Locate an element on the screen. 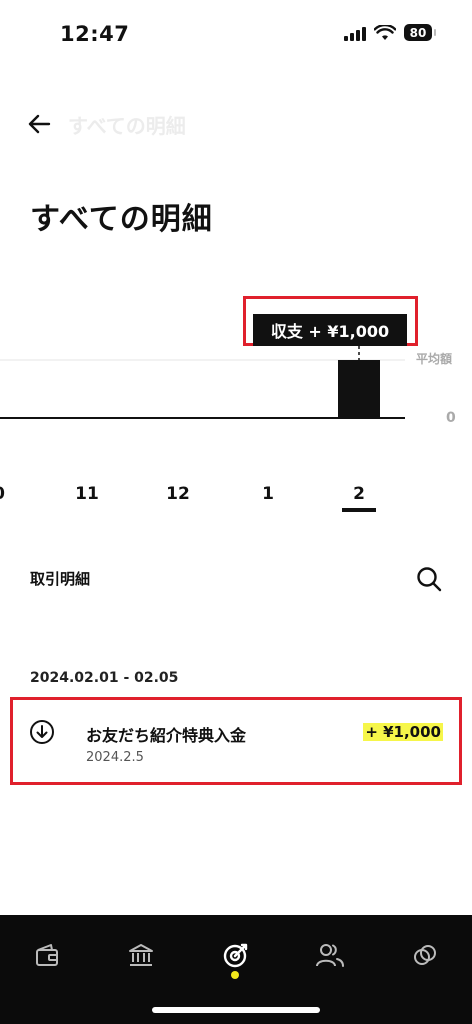 The image size is (472, 1024). tab-links is located at coordinates (425, 955).